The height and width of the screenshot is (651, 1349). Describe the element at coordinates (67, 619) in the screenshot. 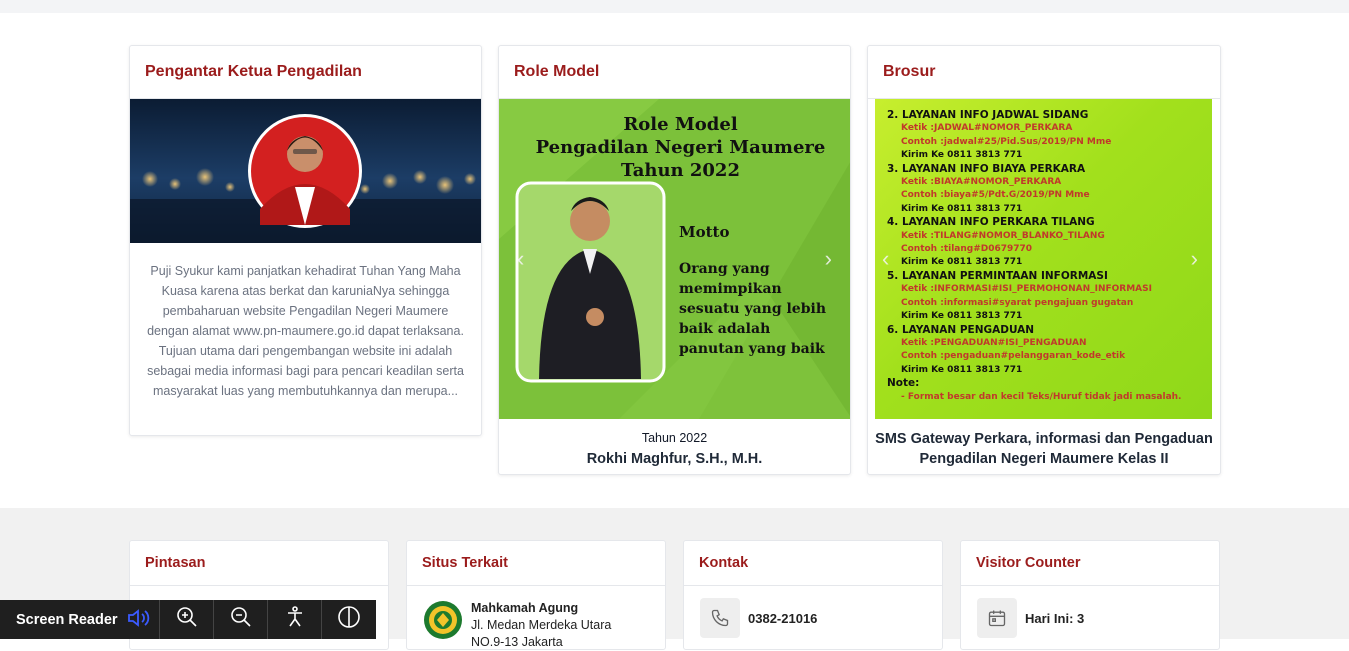

I see `screen-reader-label: Screen Reader` at that location.